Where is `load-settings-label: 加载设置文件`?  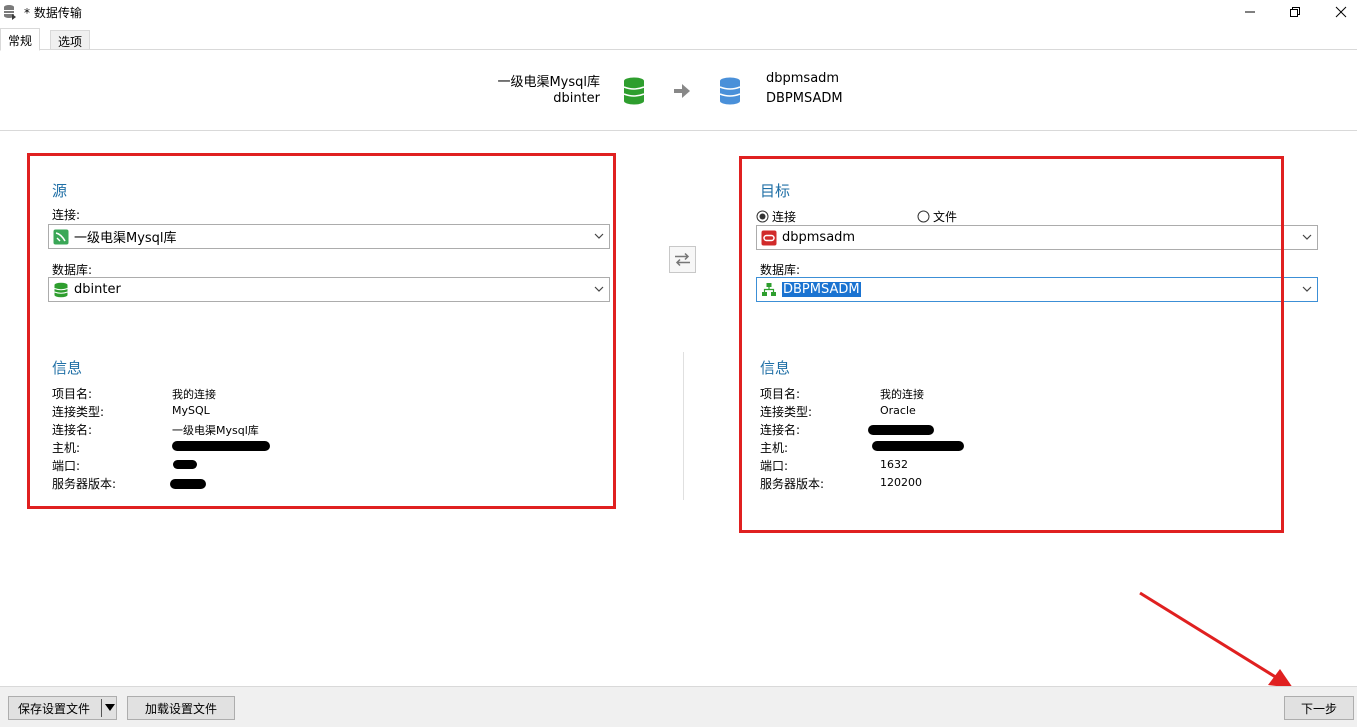
load-settings-label: 加载设置文件 is located at coordinates (180, 708).